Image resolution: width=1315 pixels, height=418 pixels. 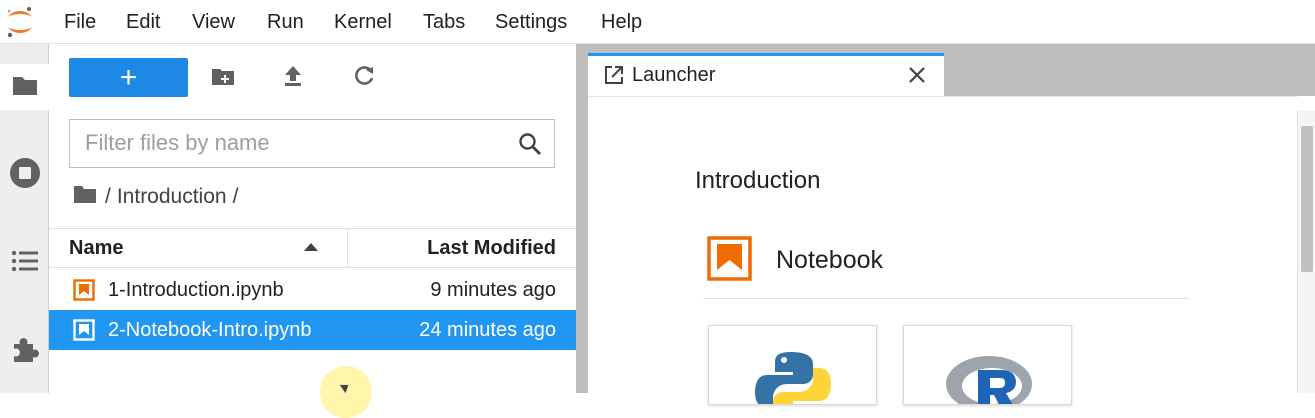 What do you see at coordinates (729, 261) in the screenshot?
I see `notebook-icon` at bounding box center [729, 261].